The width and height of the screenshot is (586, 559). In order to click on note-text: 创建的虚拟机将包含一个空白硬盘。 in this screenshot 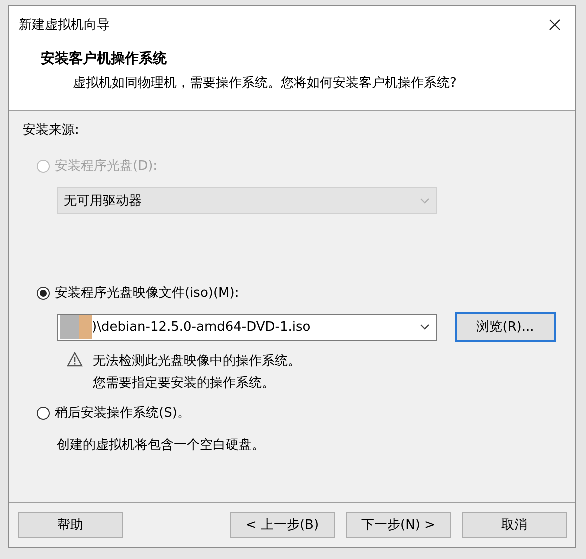, I will do `click(161, 445)`.